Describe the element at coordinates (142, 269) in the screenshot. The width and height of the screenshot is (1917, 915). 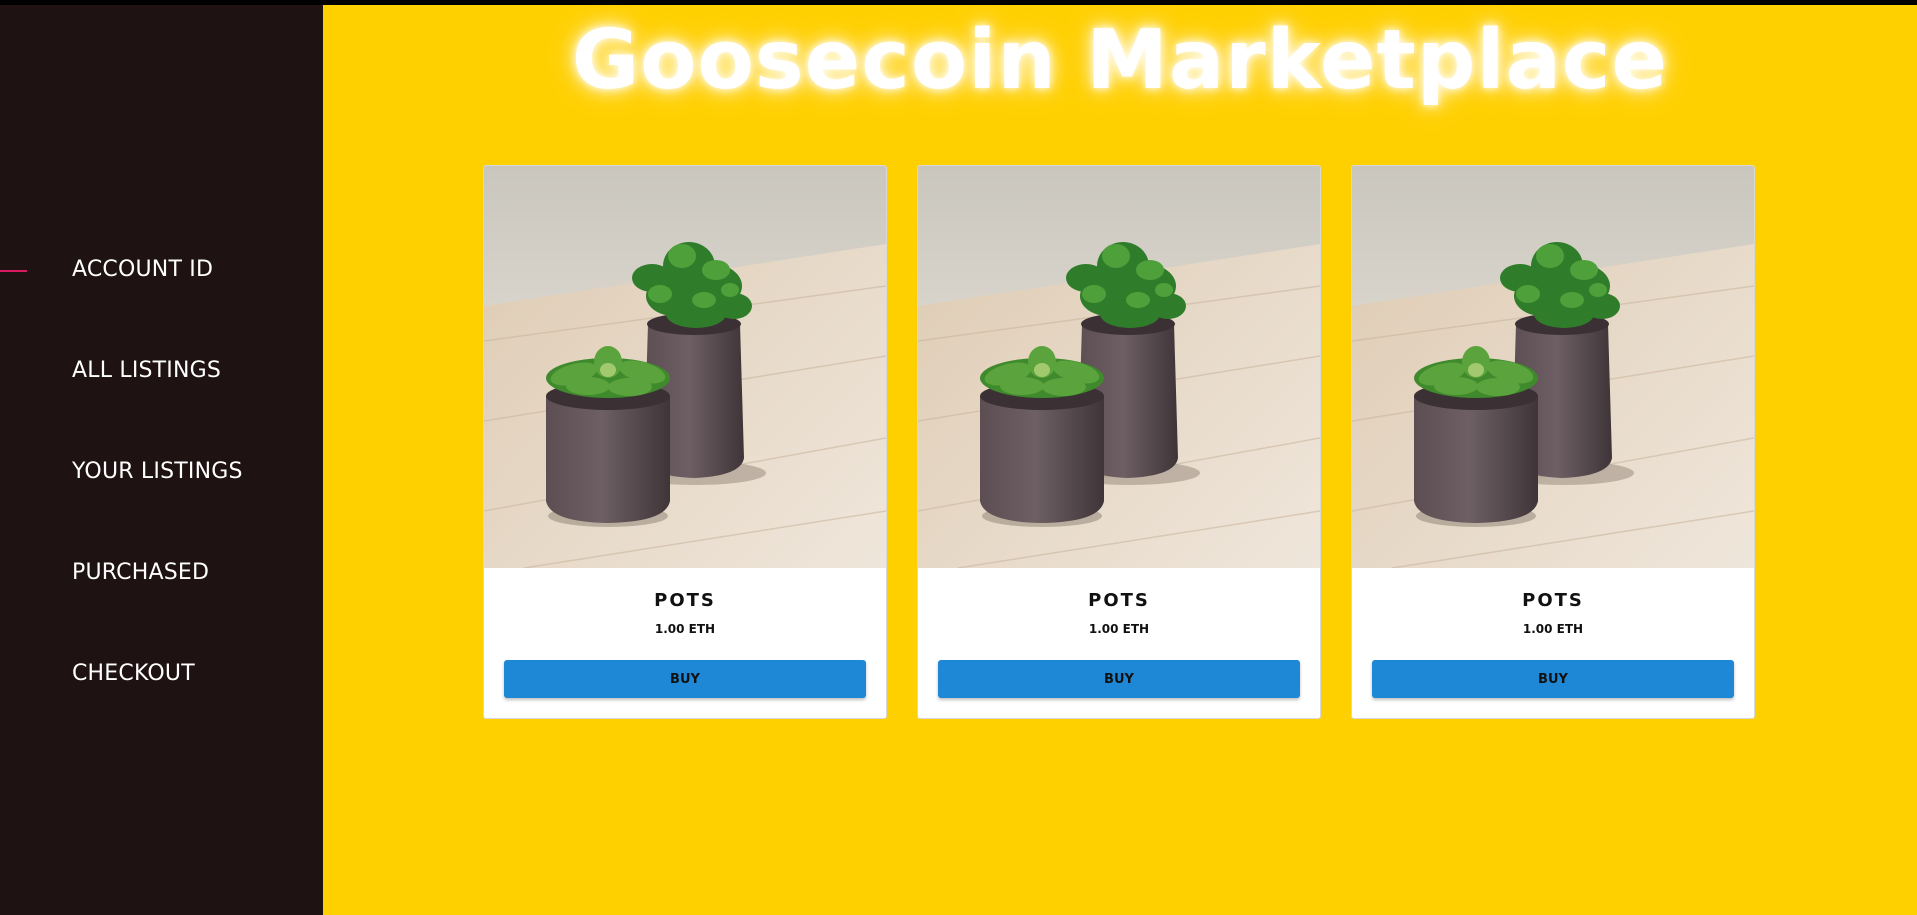
I see `sidebar-item-account-id: ACCOUNT ID` at that location.